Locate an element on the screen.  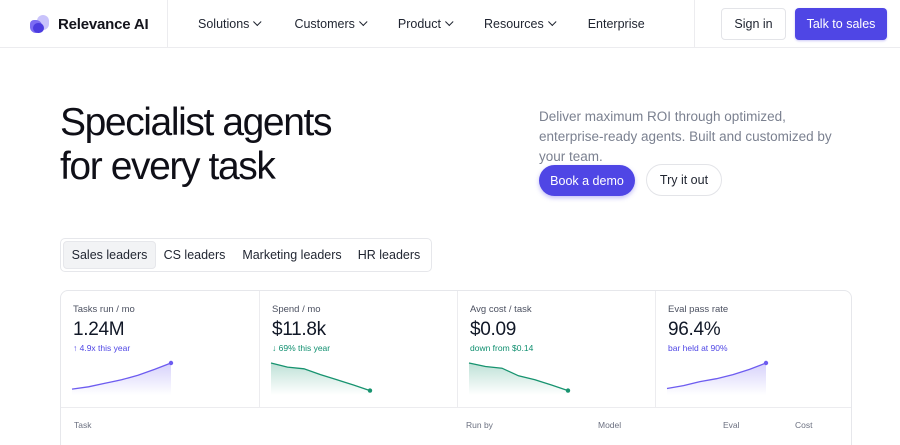
table-header-run-by: Run by is located at coordinates (479, 425).